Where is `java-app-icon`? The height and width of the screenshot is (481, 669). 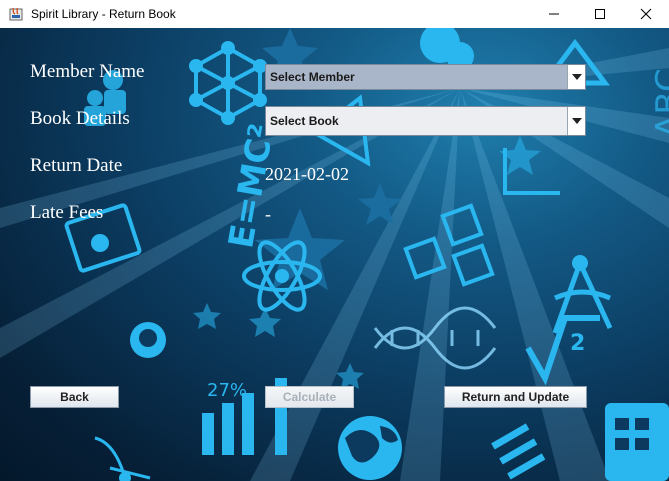
java-app-icon is located at coordinates (16, 14).